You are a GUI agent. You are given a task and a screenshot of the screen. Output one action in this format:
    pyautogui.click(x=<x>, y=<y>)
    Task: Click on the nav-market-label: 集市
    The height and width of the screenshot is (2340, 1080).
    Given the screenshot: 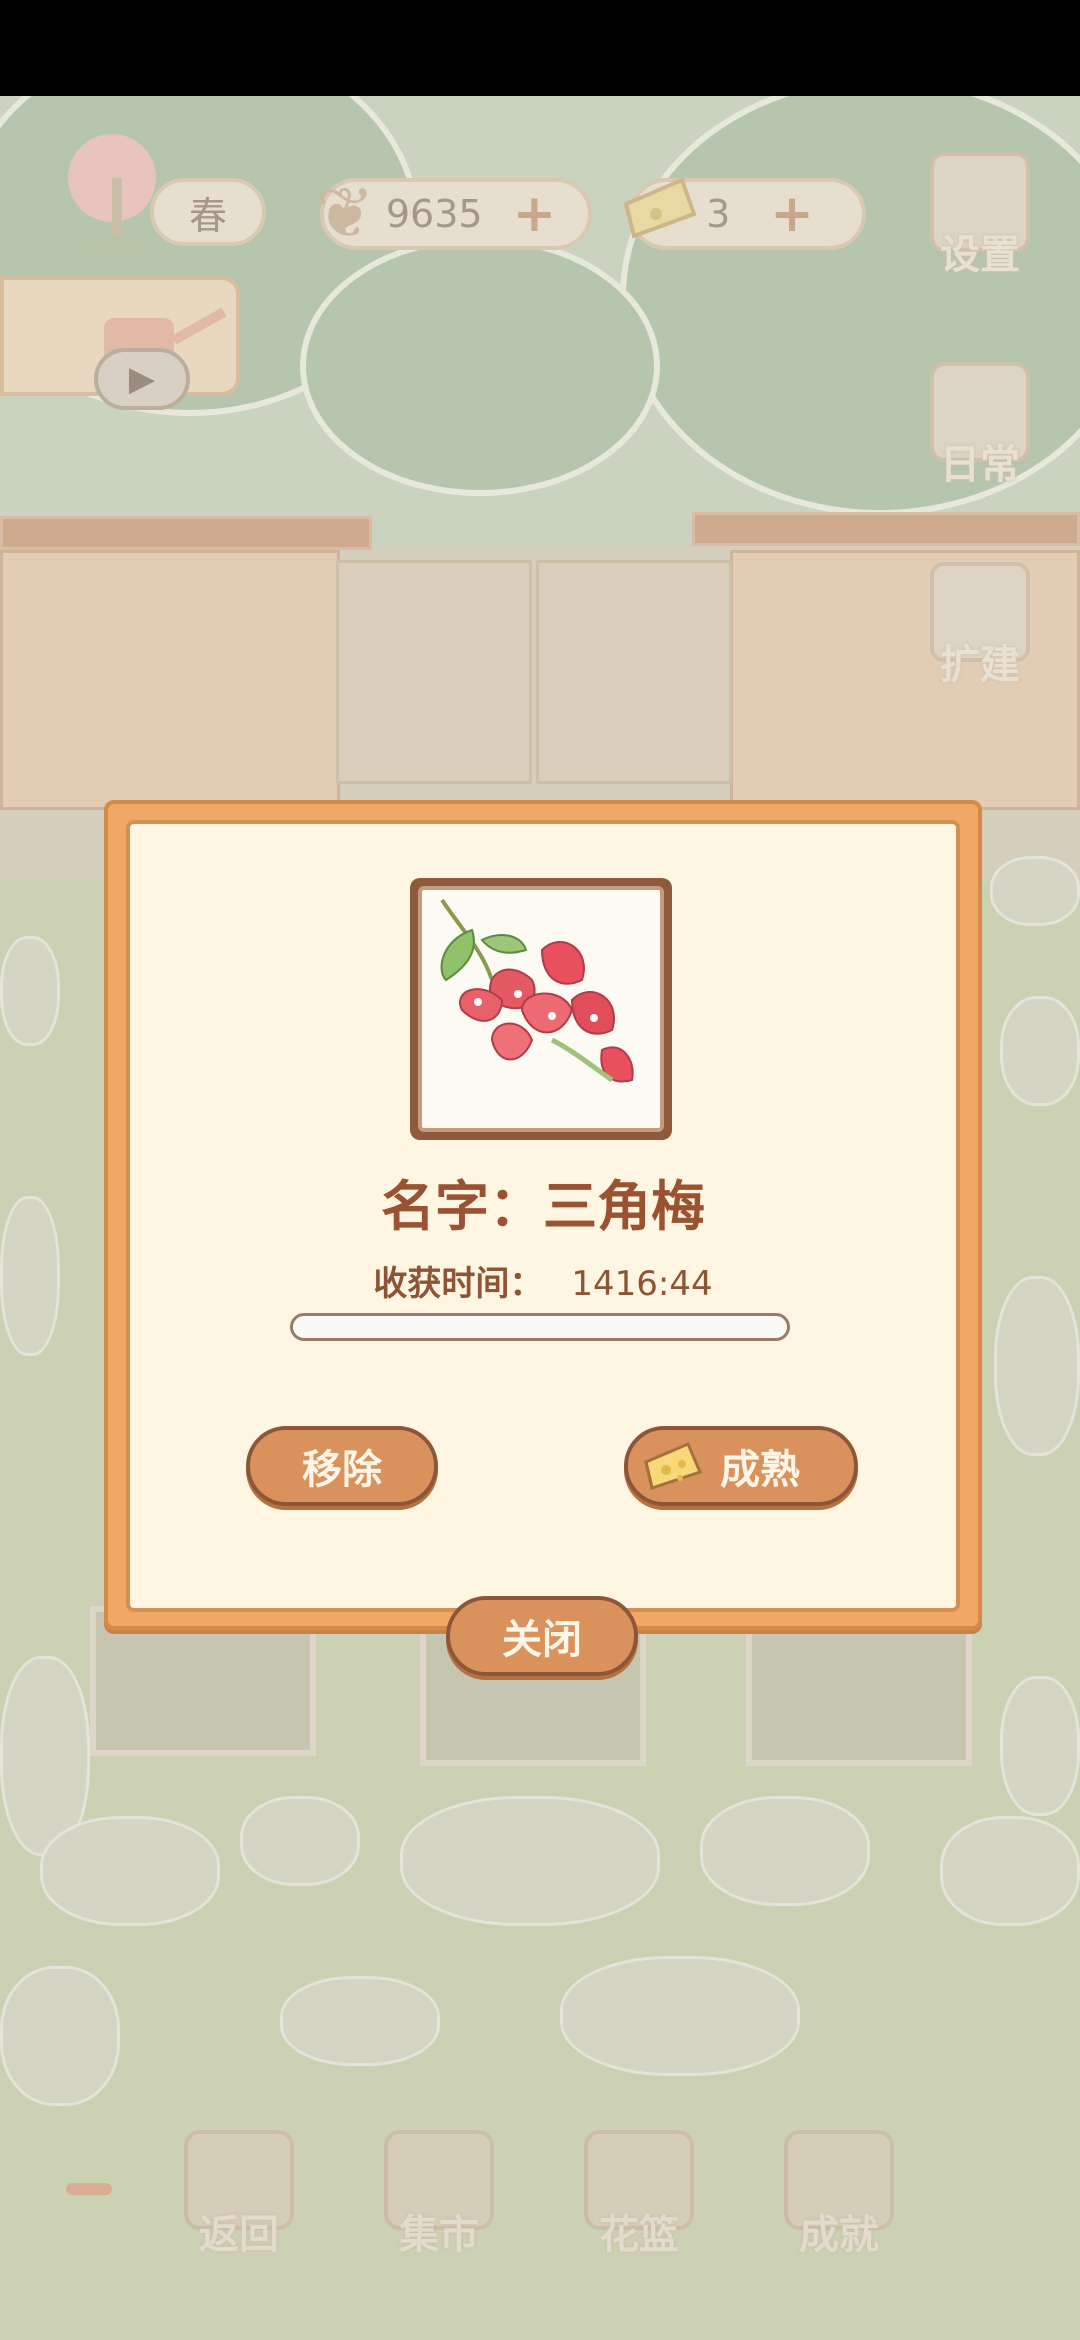 What is the action you would take?
    pyautogui.click(x=439, y=2235)
    